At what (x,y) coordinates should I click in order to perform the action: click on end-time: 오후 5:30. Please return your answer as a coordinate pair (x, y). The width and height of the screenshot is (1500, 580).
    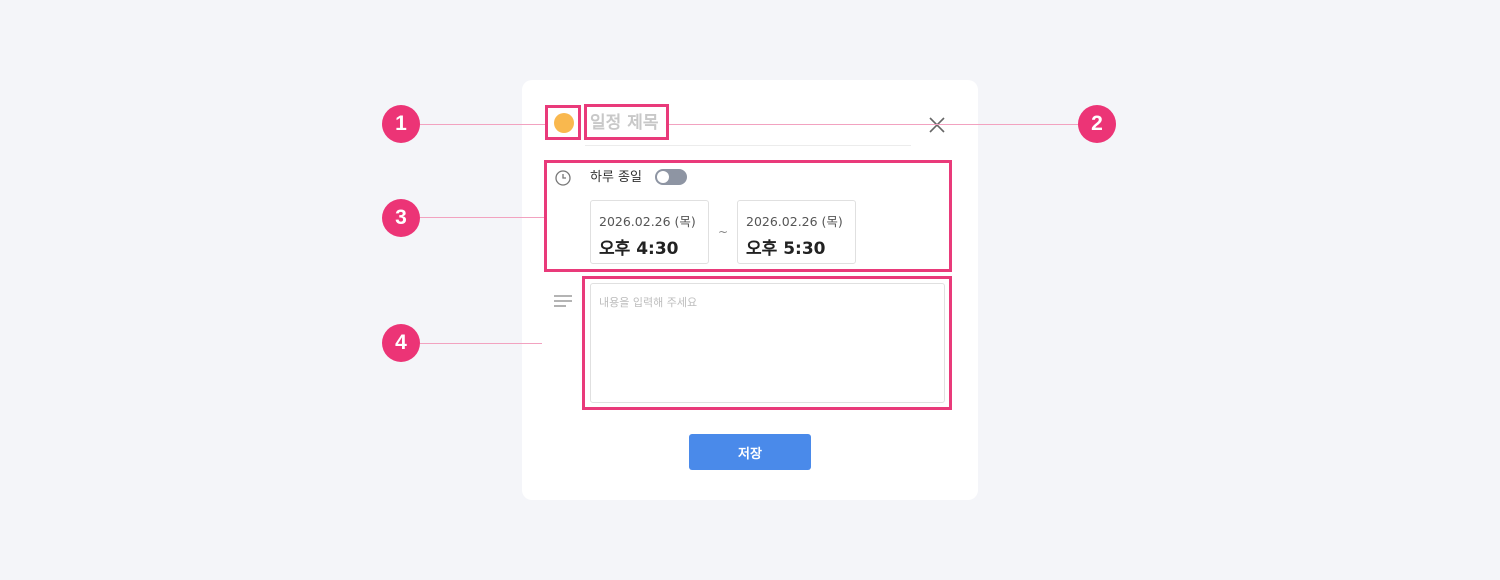
    Looking at the image, I should click on (786, 249).